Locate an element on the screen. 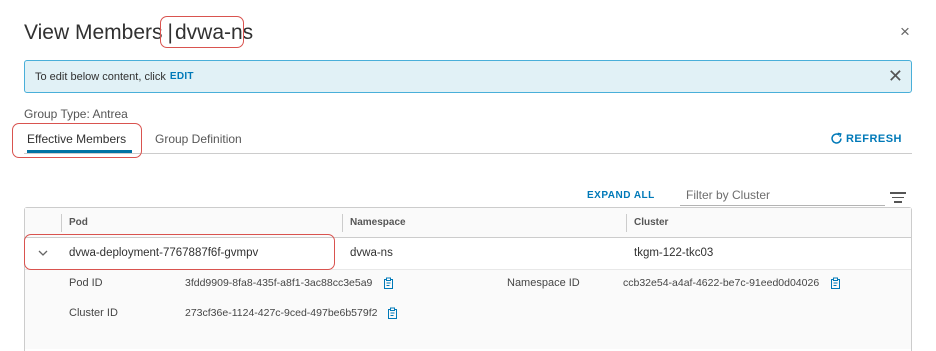  pod-id-value: 3fdd9909-8fa8-435f-a8f1-3ac88cc3e5a9 is located at coordinates (279, 283).